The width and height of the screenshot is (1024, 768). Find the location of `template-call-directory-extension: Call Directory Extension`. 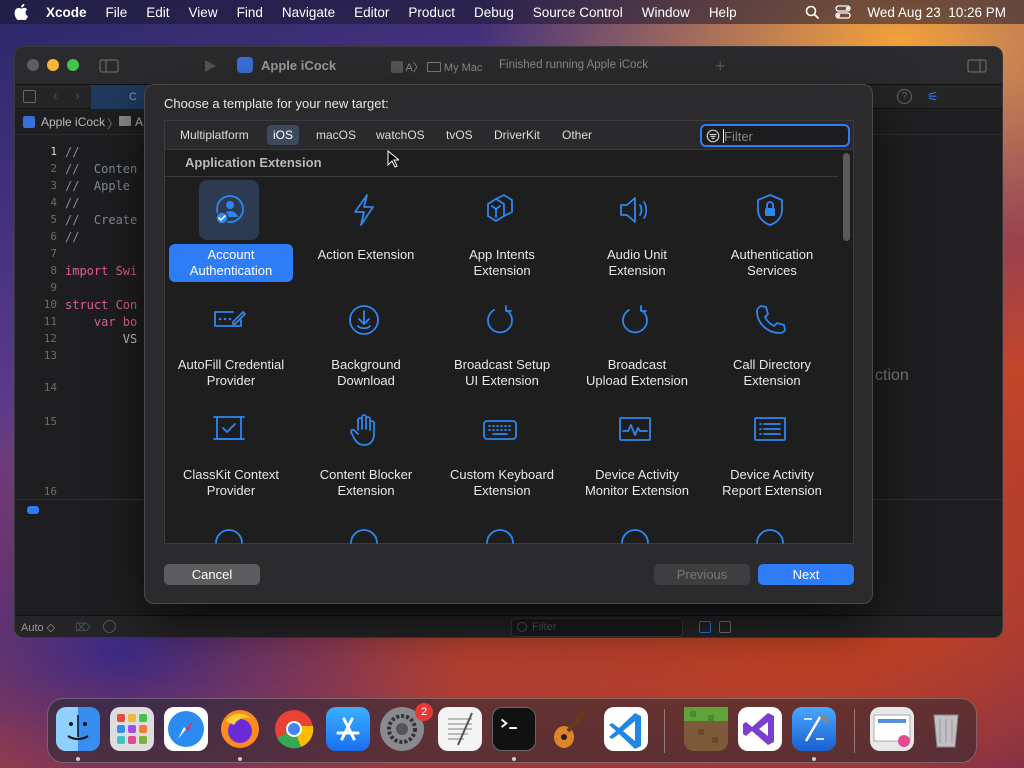

template-call-directory-extension: Call Directory Extension is located at coordinates (772, 340).